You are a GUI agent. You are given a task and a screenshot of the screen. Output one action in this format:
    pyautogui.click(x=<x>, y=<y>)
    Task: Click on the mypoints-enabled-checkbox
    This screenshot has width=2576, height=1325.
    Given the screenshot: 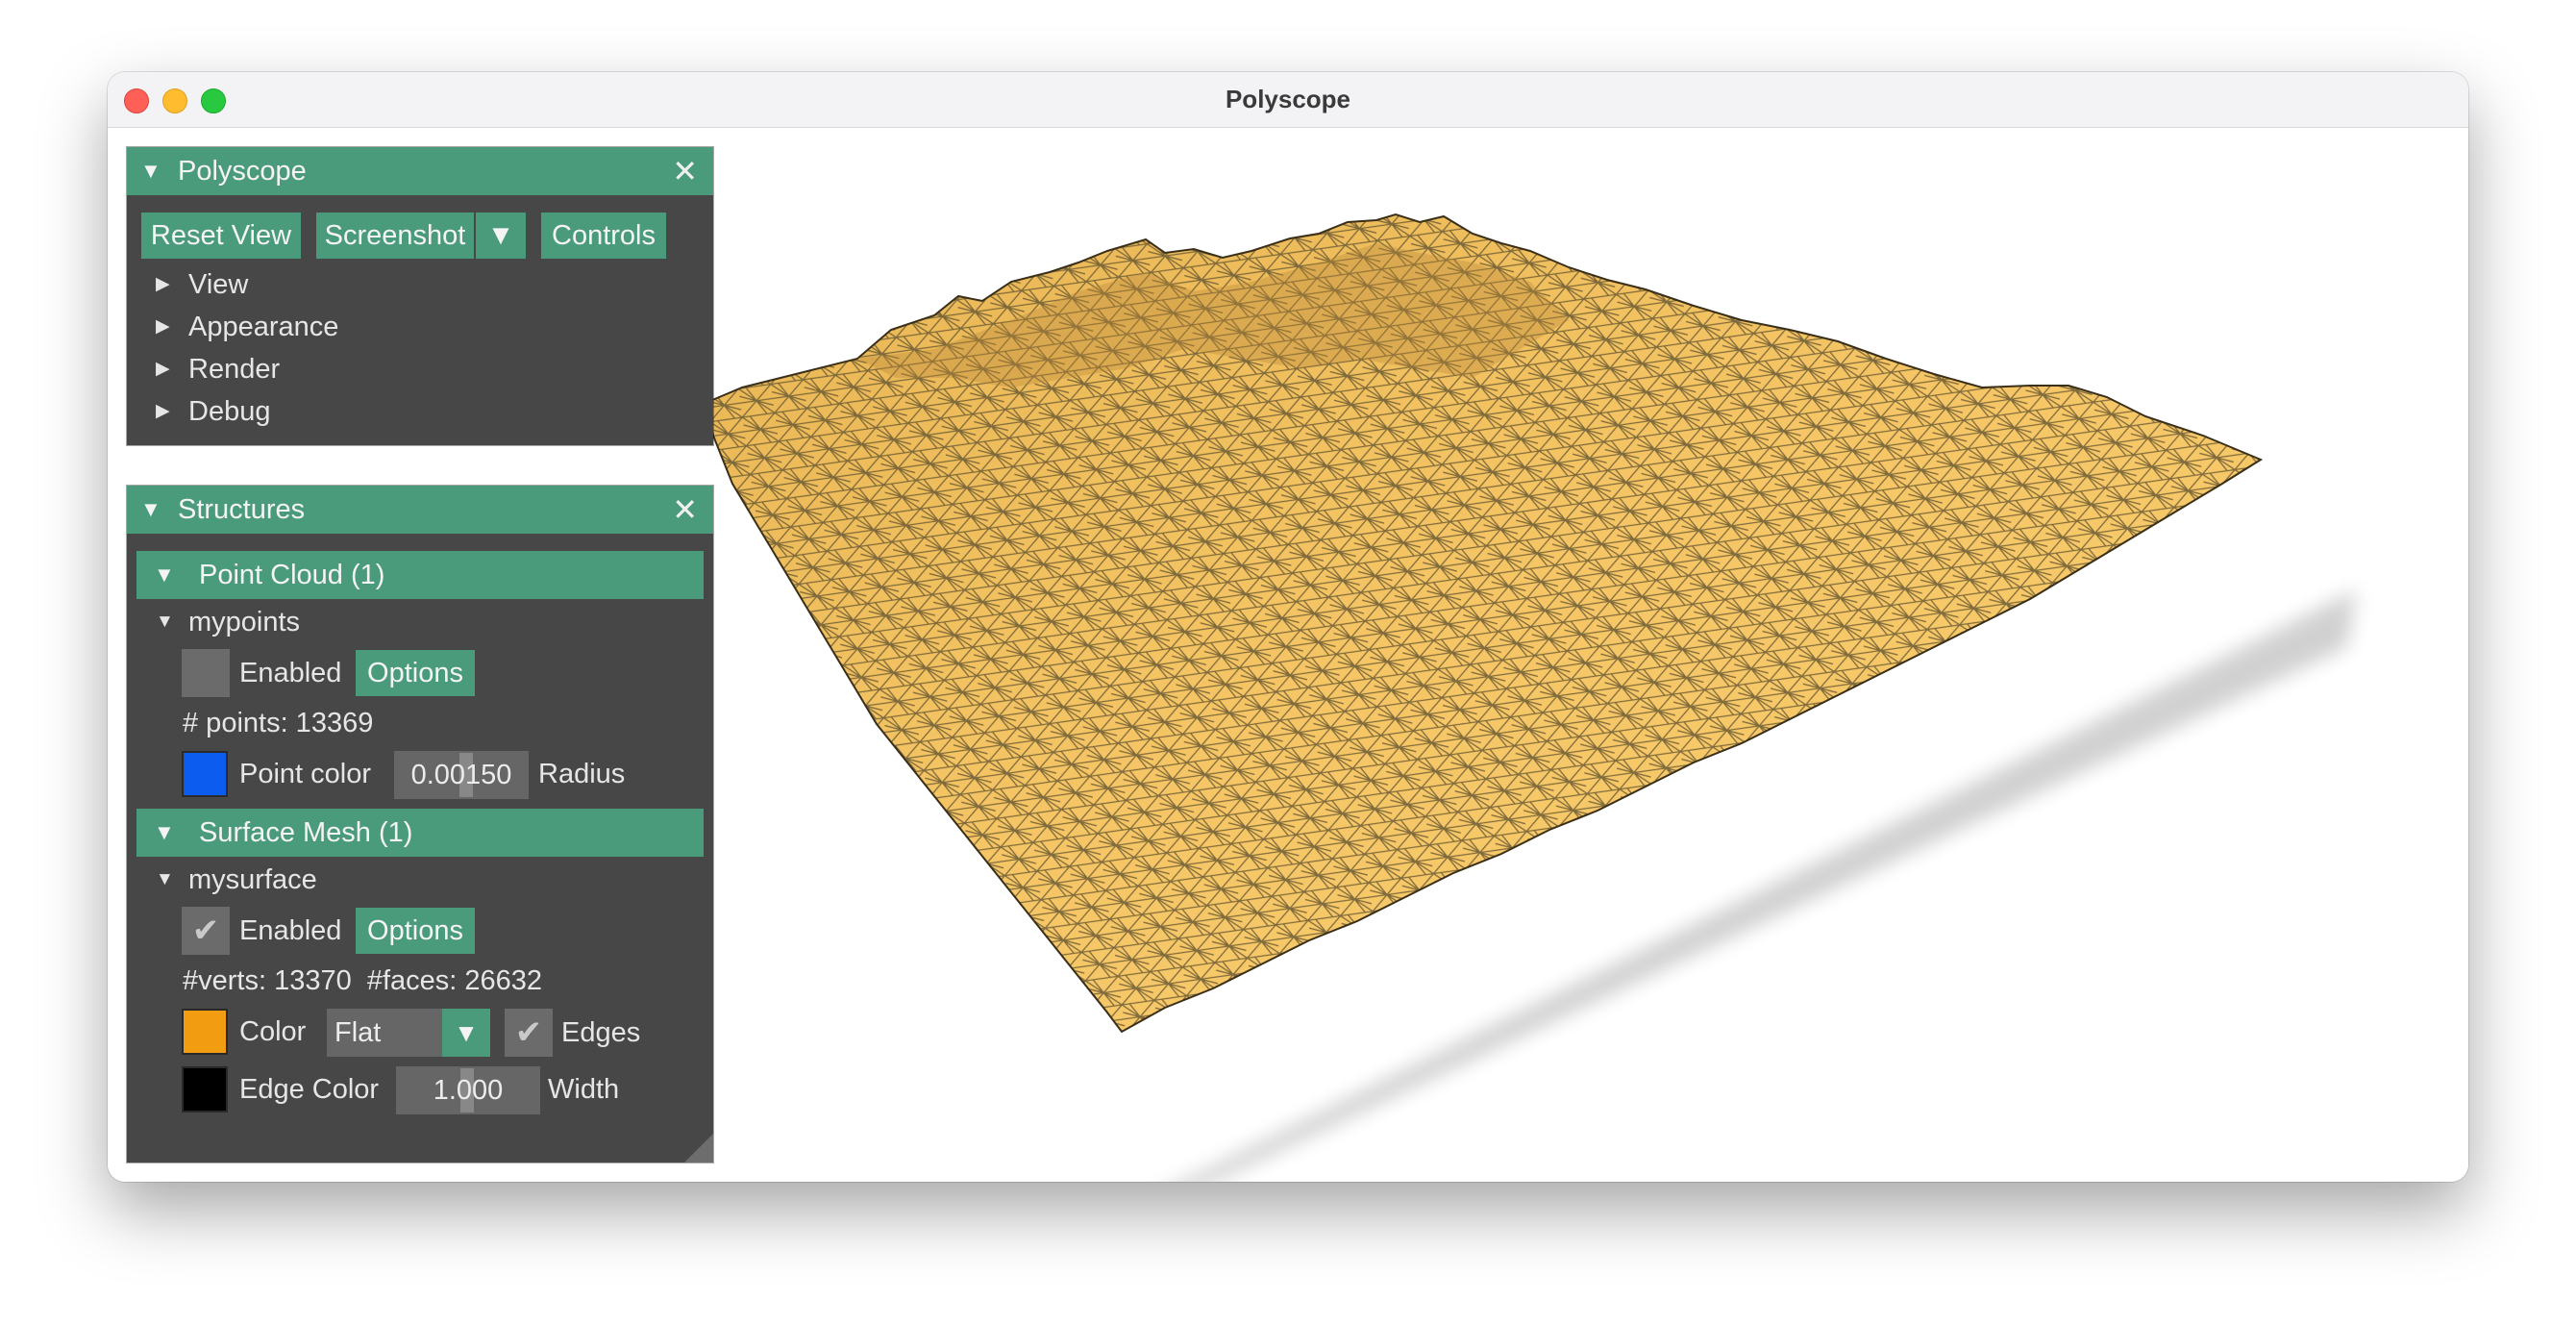 What is the action you would take?
    pyautogui.click(x=206, y=673)
    